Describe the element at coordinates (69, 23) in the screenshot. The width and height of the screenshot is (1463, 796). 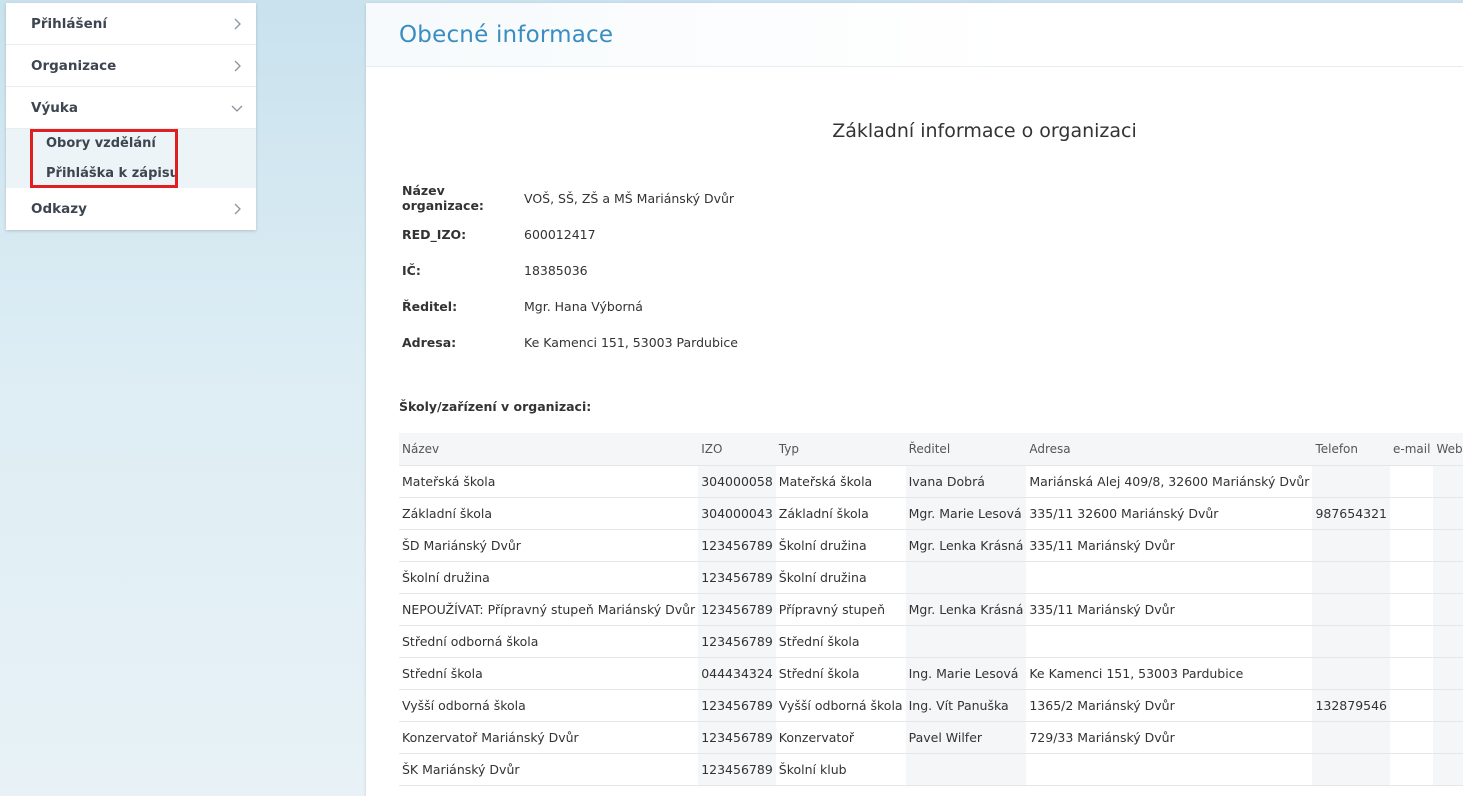
I see `sidebar-item-label: Přihlášení` at that location.